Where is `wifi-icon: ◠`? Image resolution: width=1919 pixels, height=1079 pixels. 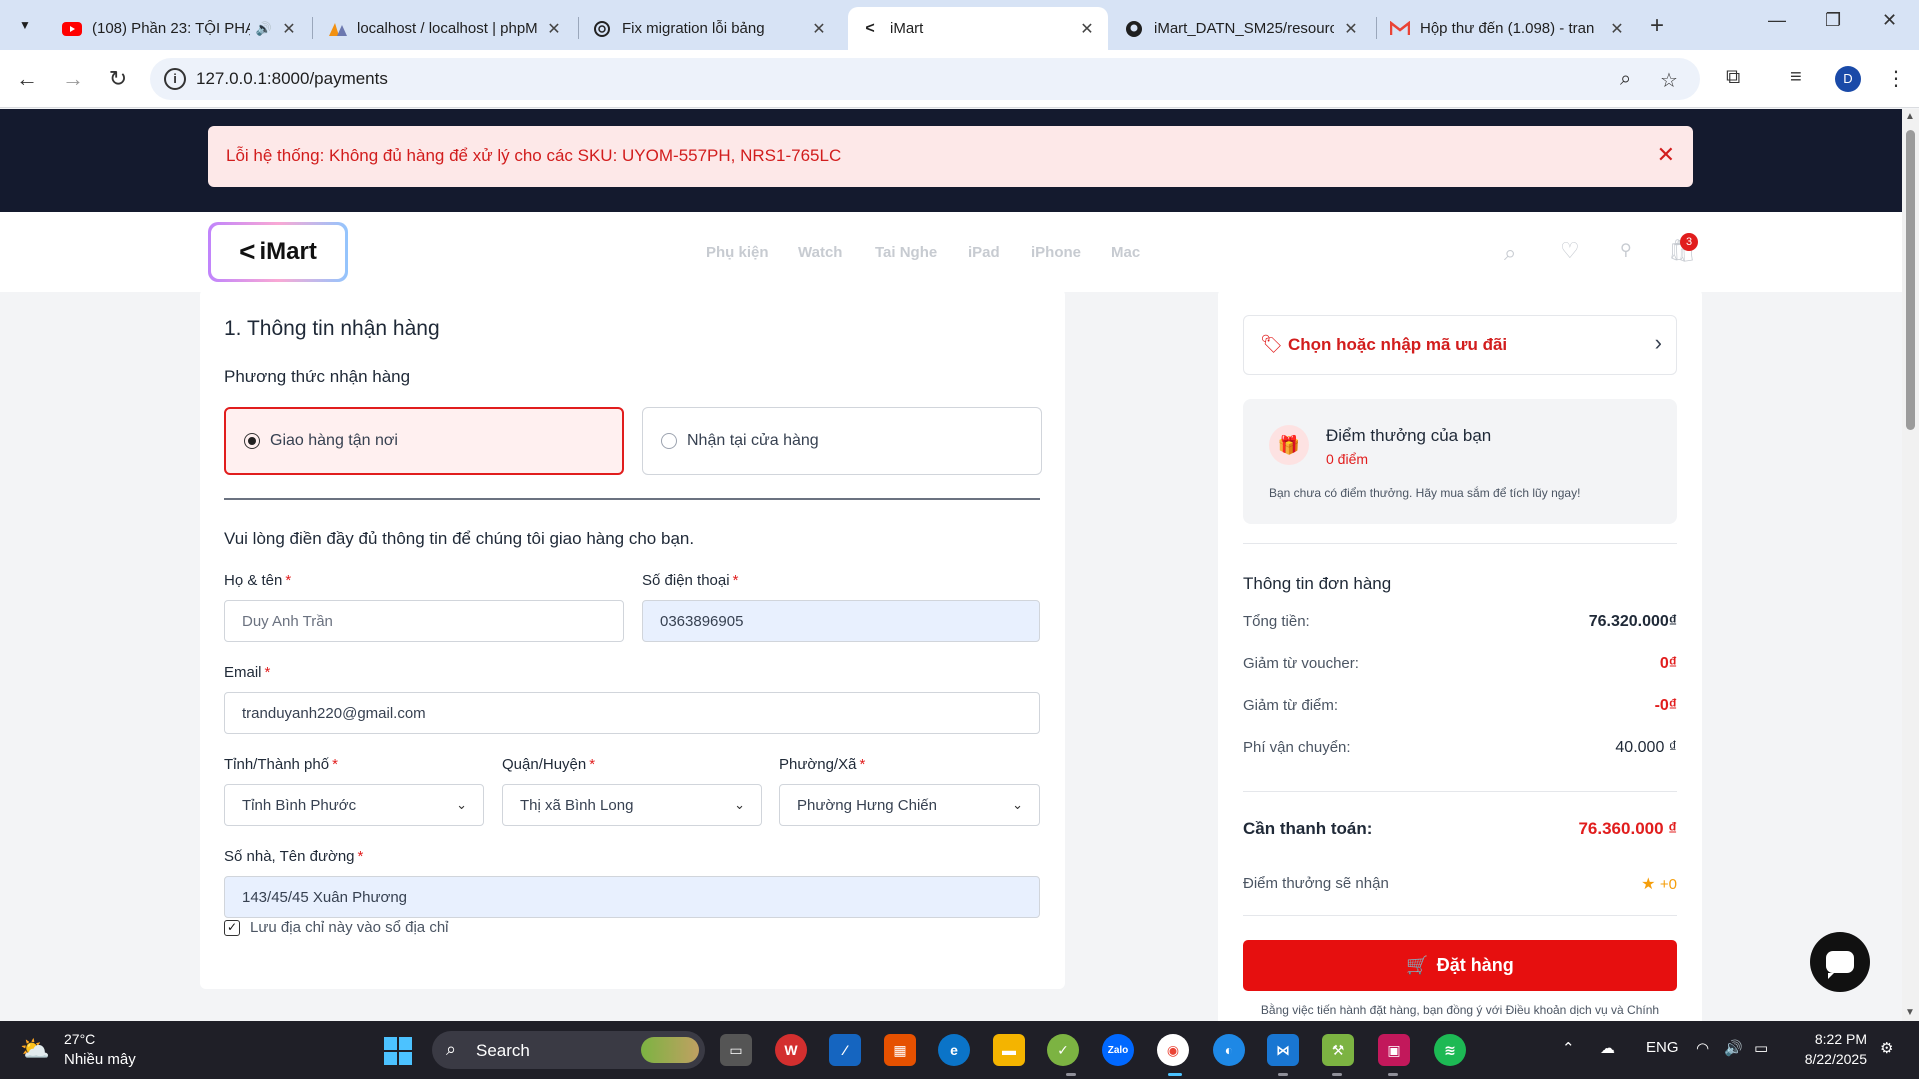 wifi-icon: ◠ is located at coordinates (1702, 1048).